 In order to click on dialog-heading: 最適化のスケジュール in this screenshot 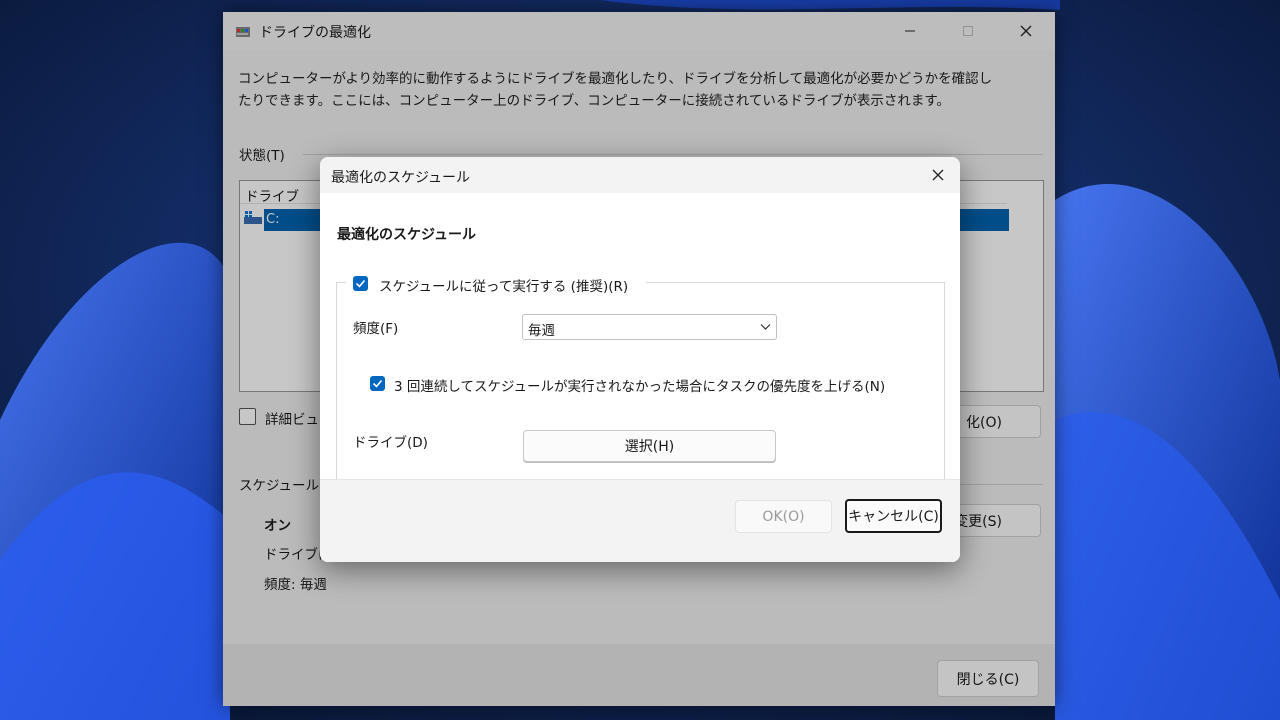, I will do `click(407, 235)`.